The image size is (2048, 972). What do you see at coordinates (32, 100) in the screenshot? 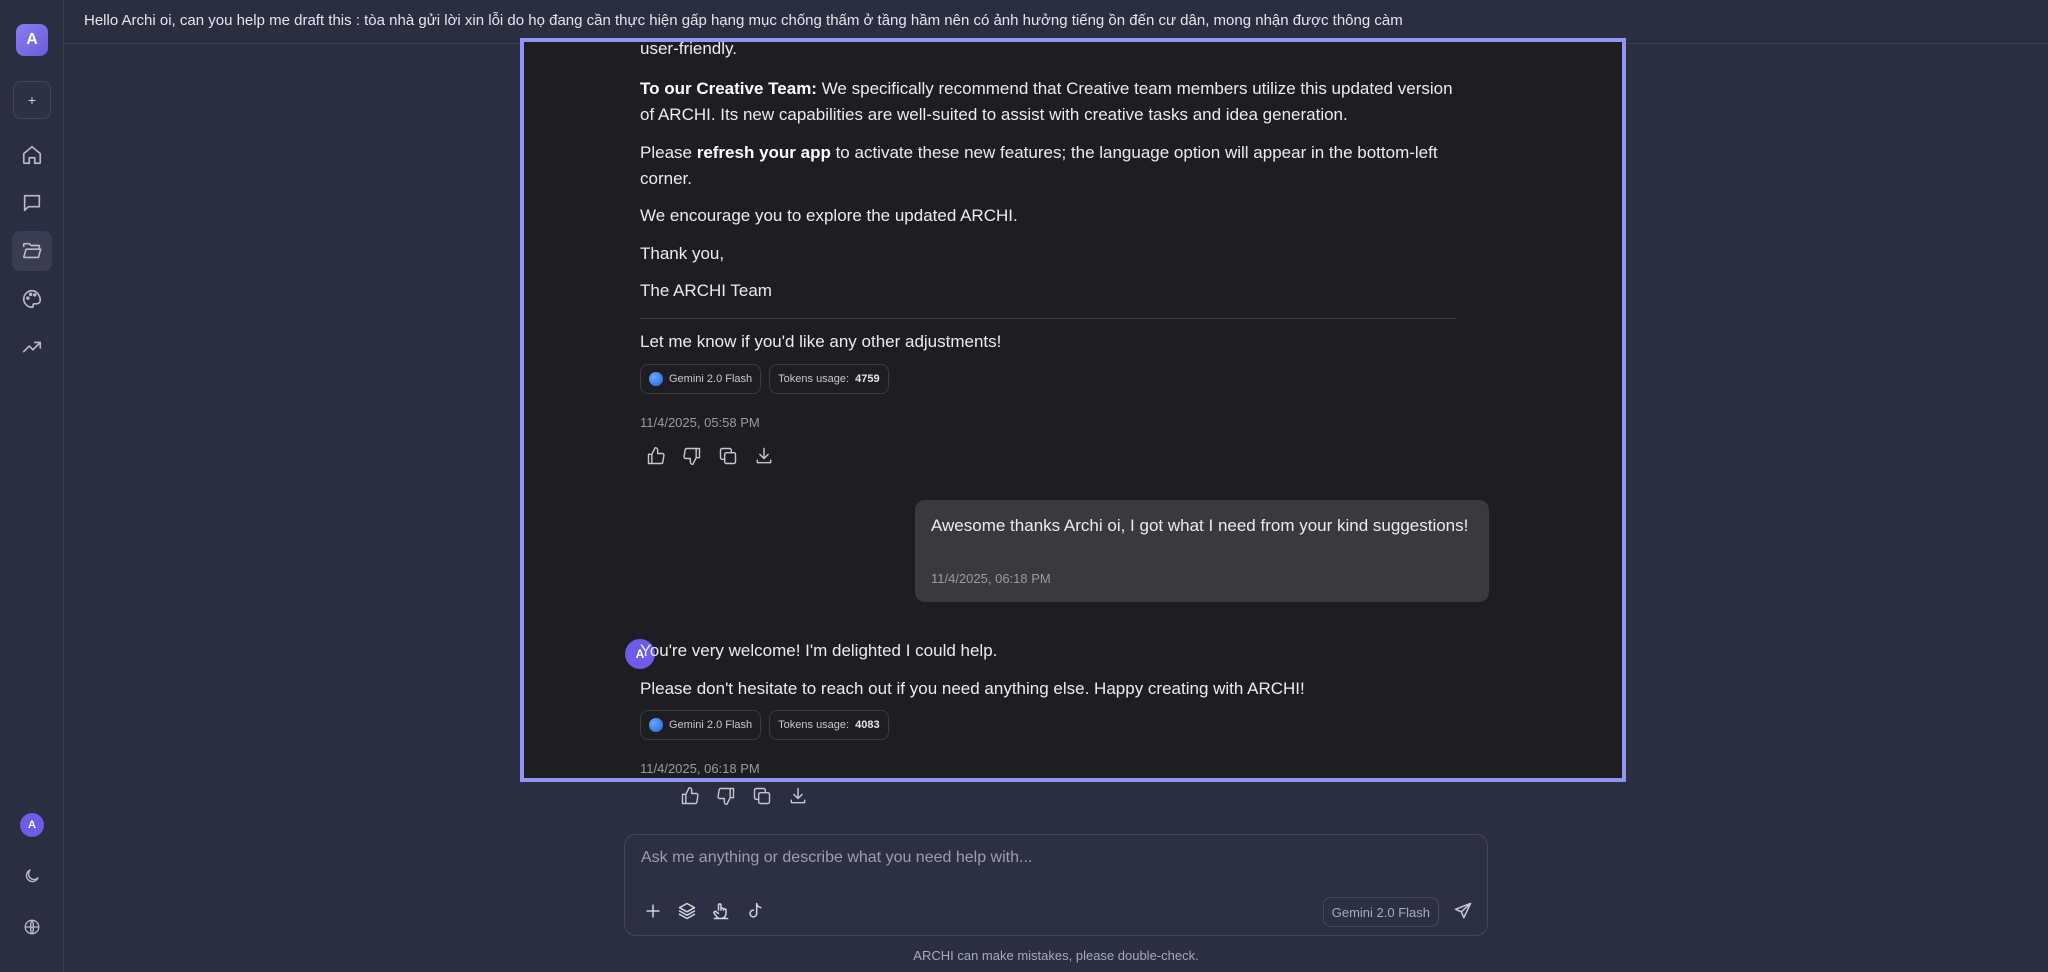
I see `new-chat-button: +` at bounding box center [32, 100].